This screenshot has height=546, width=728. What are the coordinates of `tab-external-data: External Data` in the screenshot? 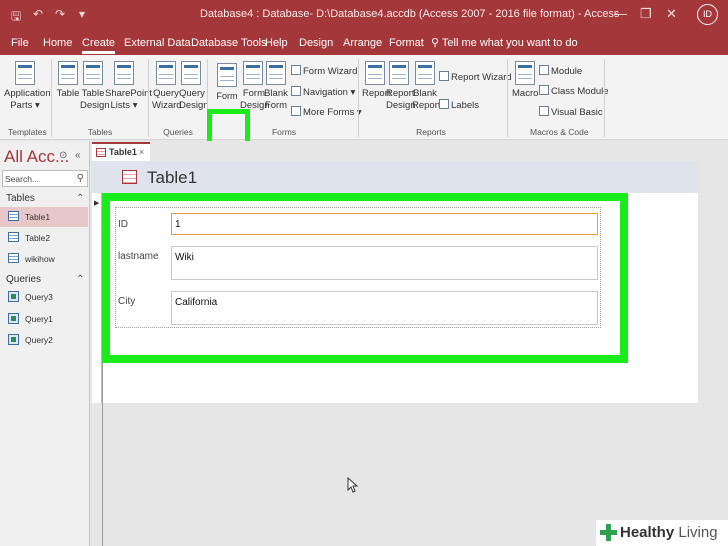 It's located at (157, 43).